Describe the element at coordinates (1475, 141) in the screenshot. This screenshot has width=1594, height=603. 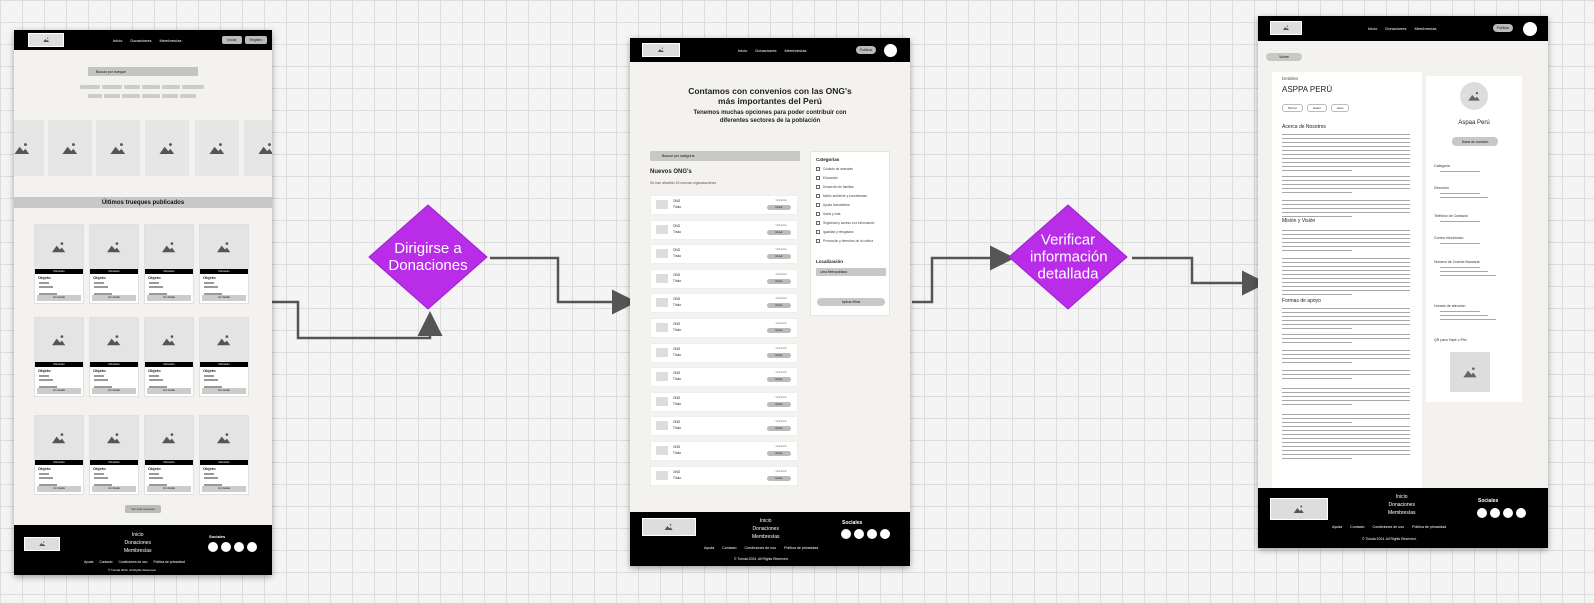
I see `contact-data-button: Datos de contacto` at that location.